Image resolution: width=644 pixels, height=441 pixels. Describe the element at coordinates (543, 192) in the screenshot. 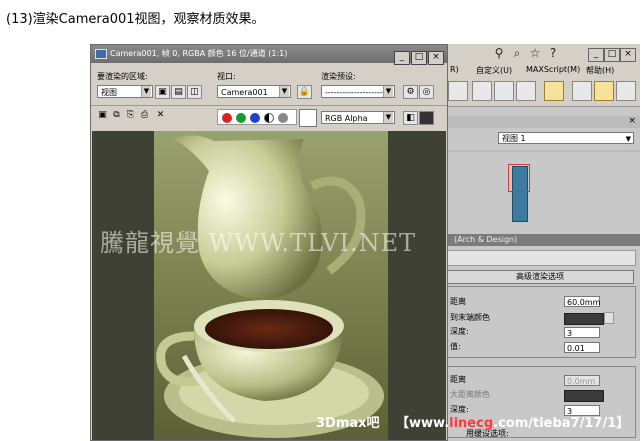

I see `viewport-preview` at that location.